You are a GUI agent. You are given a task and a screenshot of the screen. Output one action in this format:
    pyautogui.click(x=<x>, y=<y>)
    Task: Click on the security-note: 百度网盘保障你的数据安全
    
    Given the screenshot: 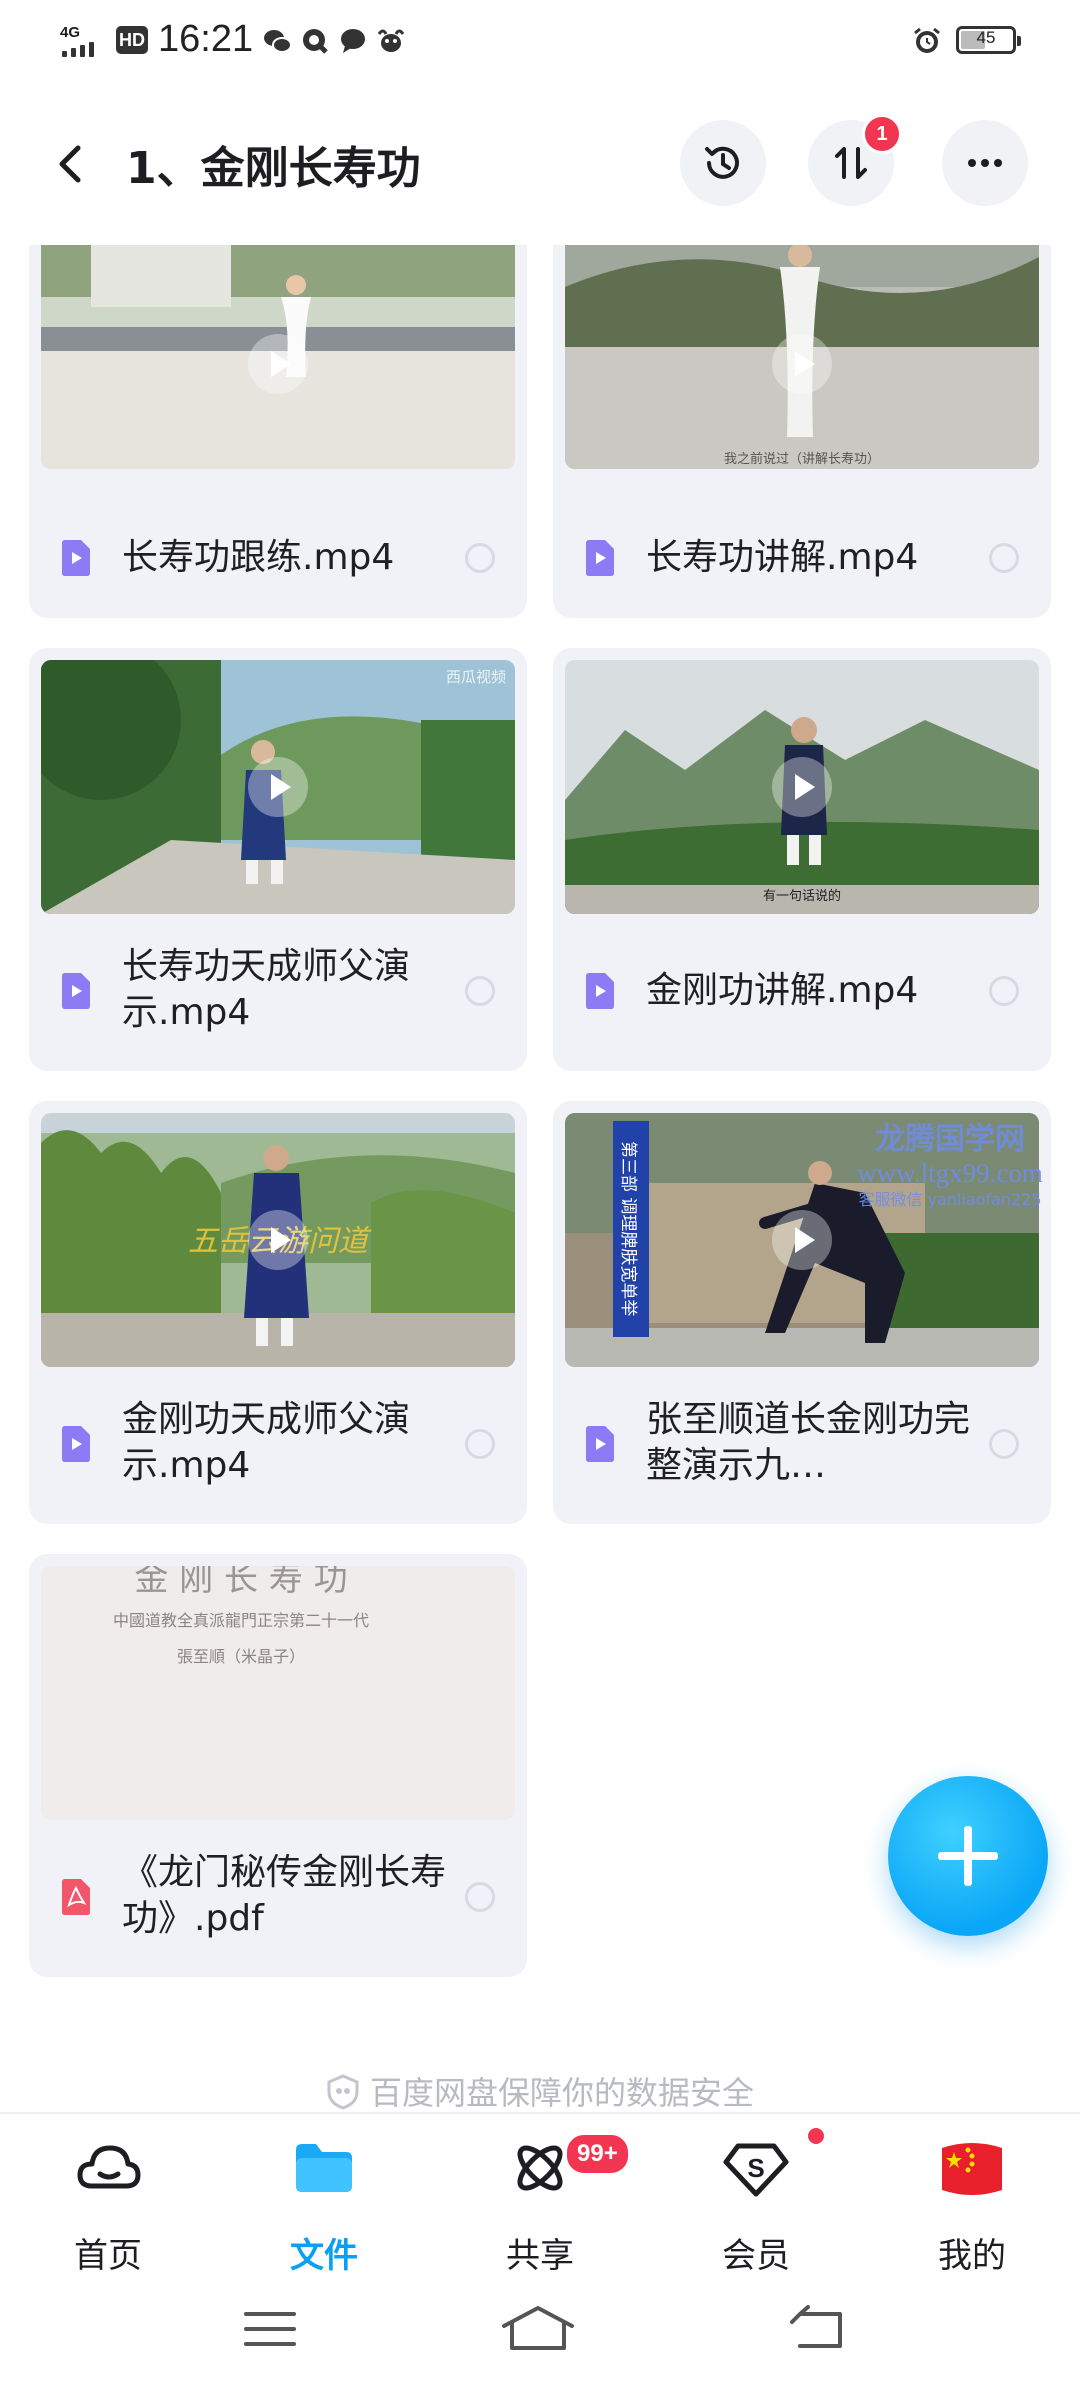 What is the action you would take?
    pyautogui.click(x=540, y=2091)
    